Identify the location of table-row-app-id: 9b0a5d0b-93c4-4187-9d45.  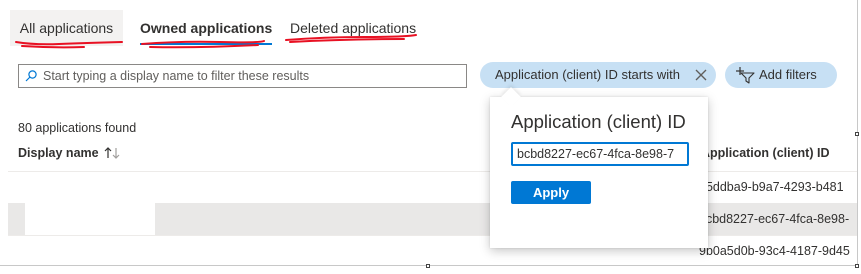
(774, 251).